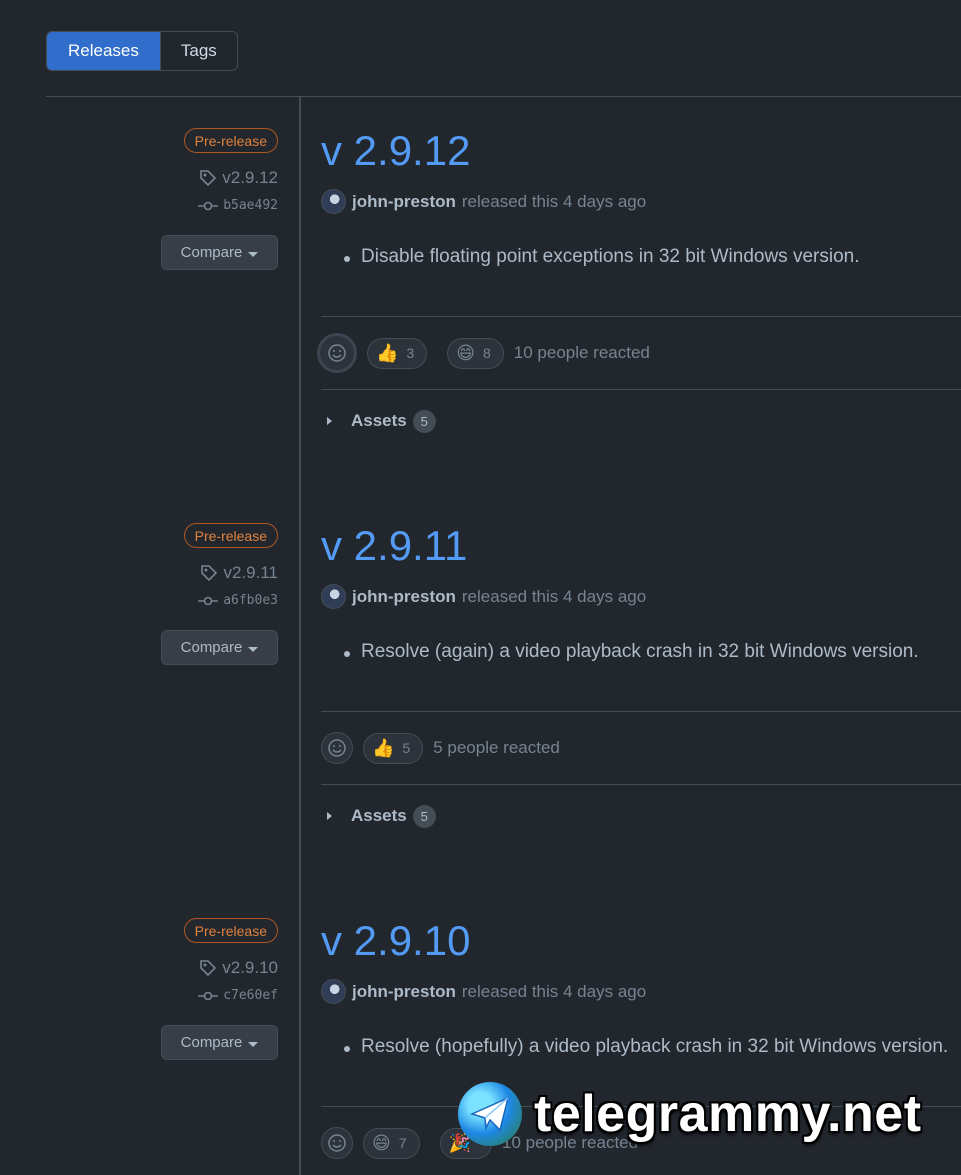 The image size is (961, 1175). What do you see at coordinates (391, 1143) in the screenshot?
I see `reaction-smile: 😄 7` at bounding box center [391, 1143].